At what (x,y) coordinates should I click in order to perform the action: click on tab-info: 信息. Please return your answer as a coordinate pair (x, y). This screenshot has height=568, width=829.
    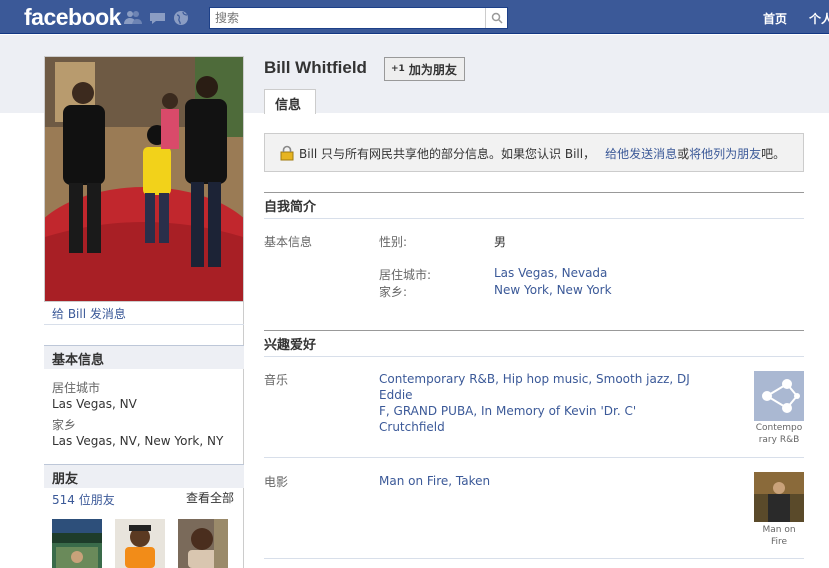
    Looking at the image, I should click on (290, 101).